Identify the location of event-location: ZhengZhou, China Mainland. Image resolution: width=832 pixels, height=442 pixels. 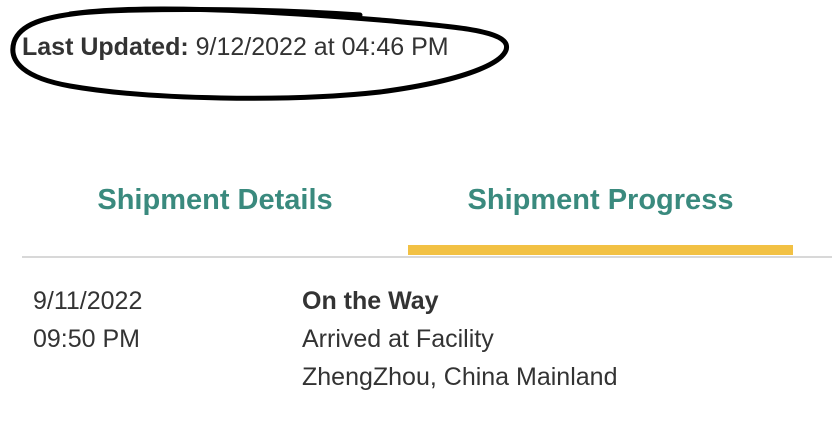
(460, 377).